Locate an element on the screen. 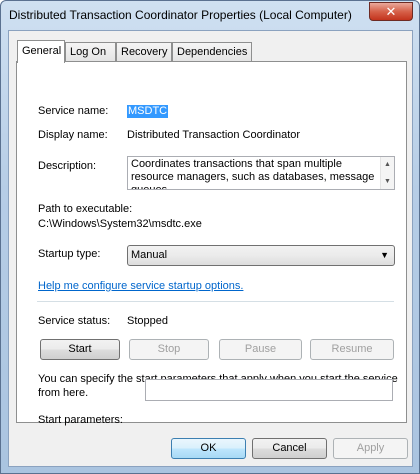  tab-general: General is located at coordinates (41, 51).